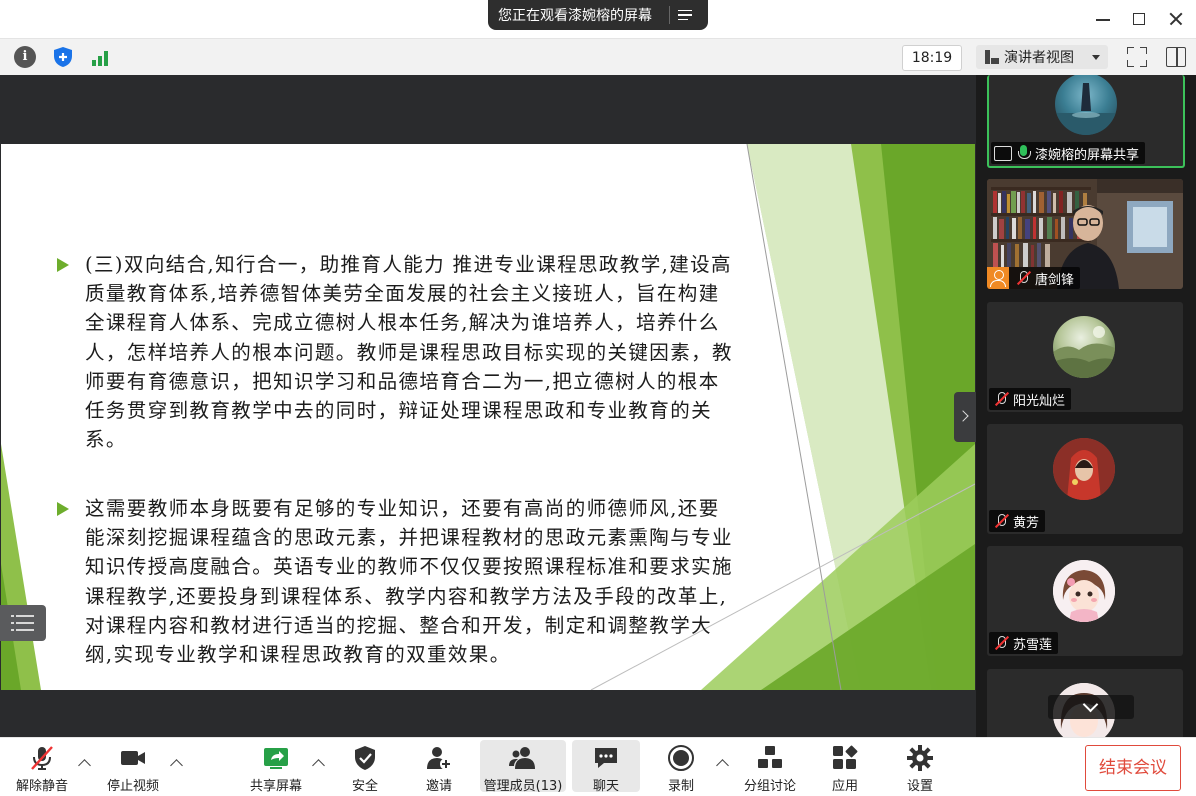 This screenshot has height=796, width=1196. What do you see at coordinates (275, 786) in the screenshot?
I see `share-screen-label: 共享屏幕` at bounding box center [275, 786].